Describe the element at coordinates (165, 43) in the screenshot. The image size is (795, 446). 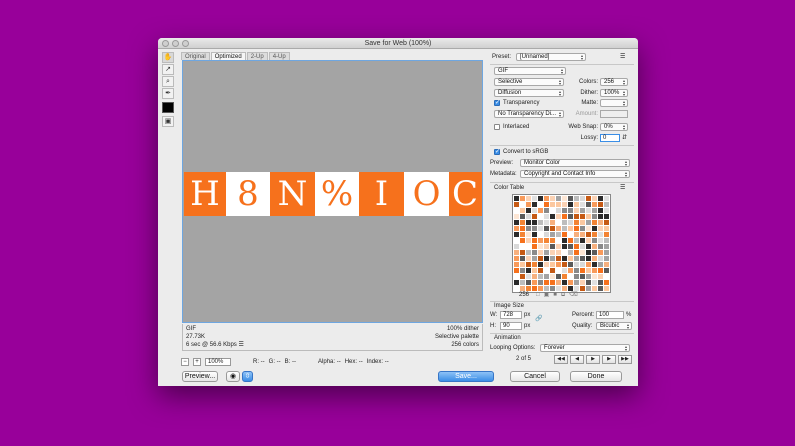
I see `close-window-button` at that location.